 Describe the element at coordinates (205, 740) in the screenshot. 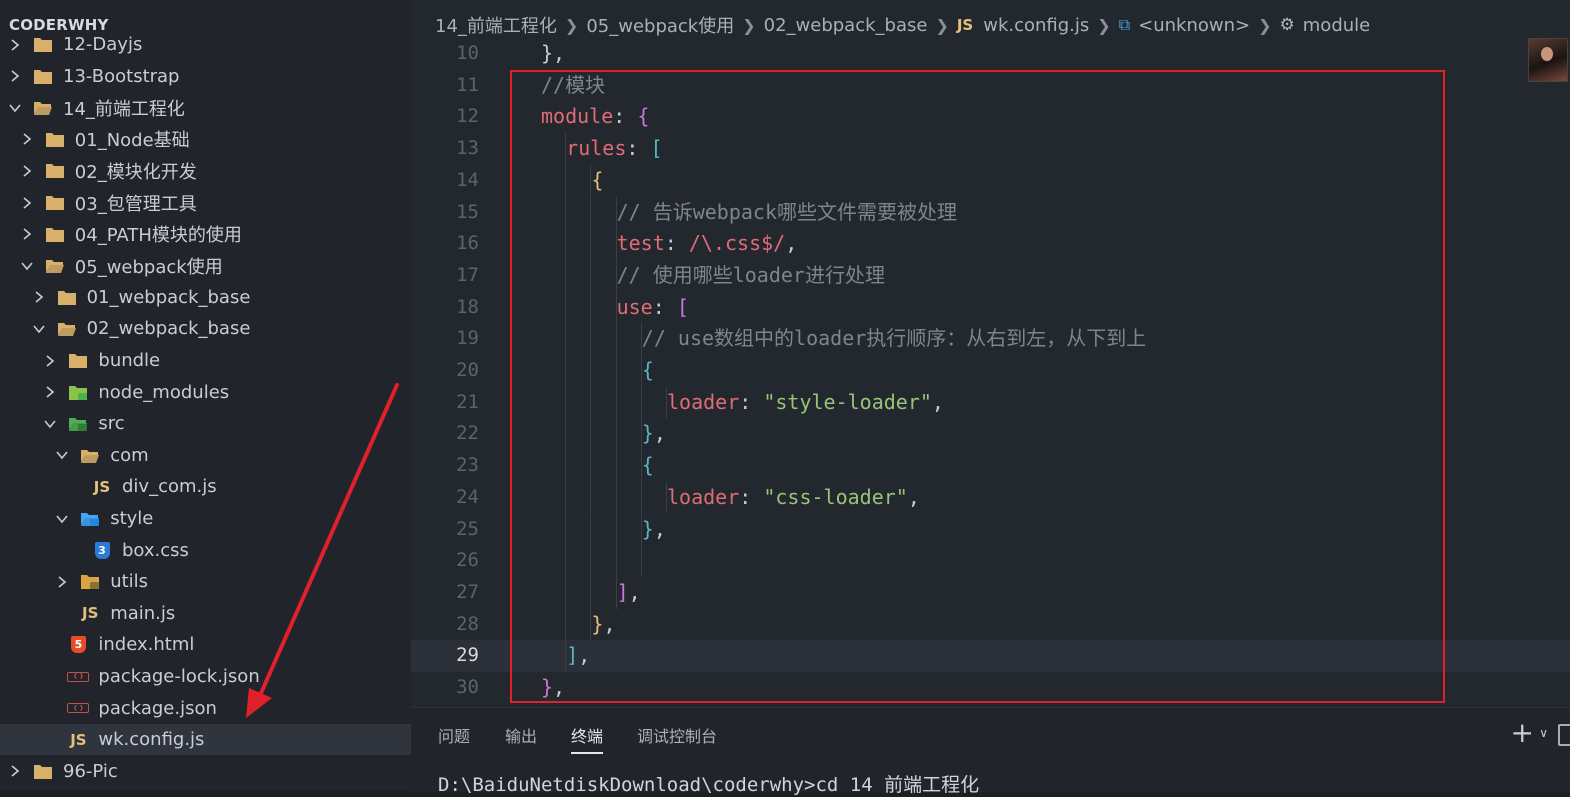

I see `tree-item: JS wk.config.js` at that location.